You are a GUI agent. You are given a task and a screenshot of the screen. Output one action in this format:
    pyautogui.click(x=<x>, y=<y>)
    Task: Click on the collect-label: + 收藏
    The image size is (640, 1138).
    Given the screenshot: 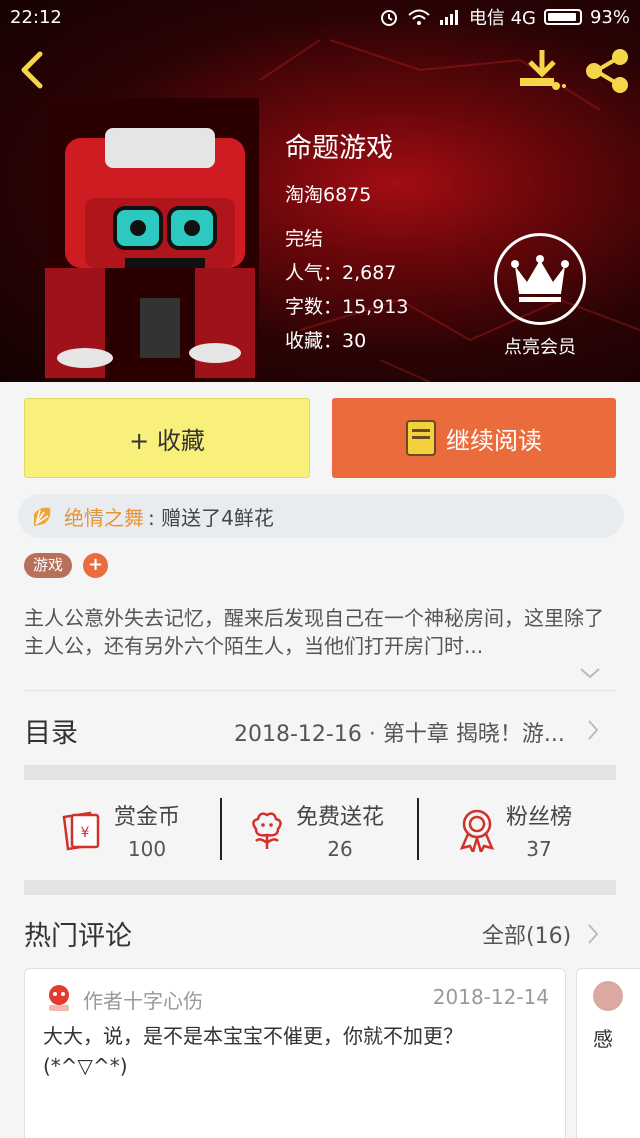 What is the action you would take?
    pyautogui.click(x=167, y=440)
    